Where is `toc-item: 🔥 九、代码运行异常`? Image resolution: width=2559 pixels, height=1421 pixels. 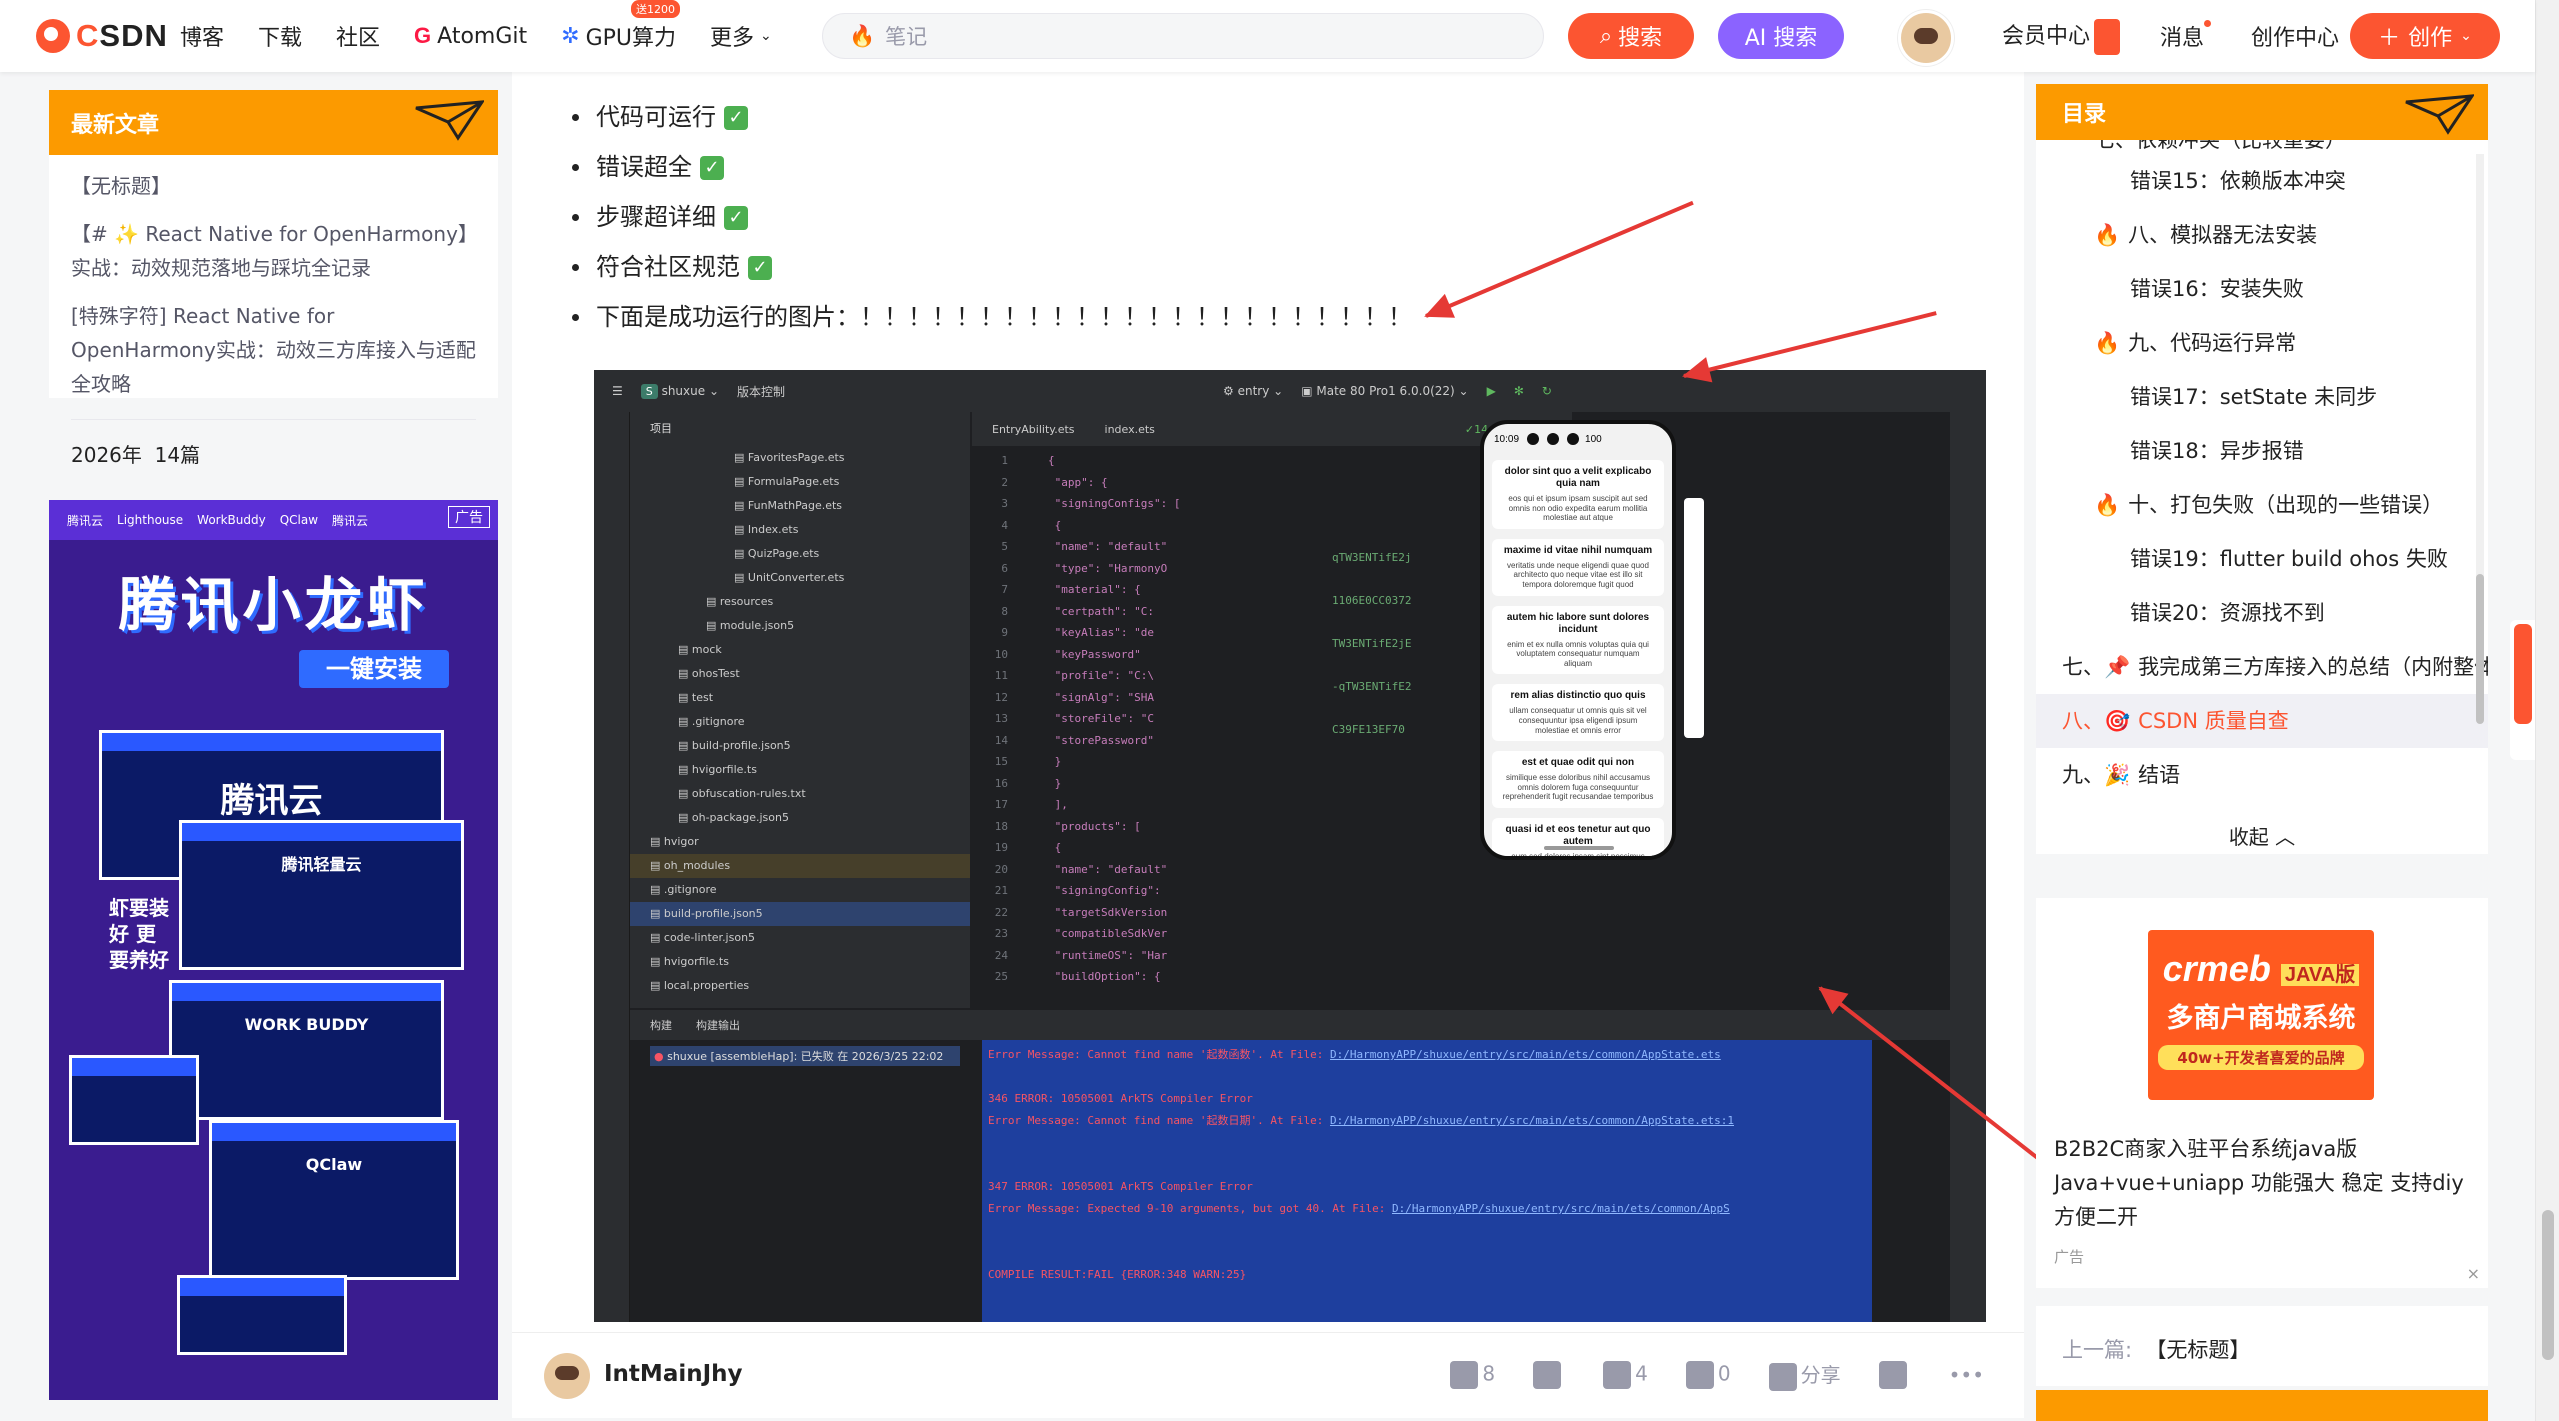
toc-item: 🔥 九、代码运行异常 is located at coordinates (2262, 343).